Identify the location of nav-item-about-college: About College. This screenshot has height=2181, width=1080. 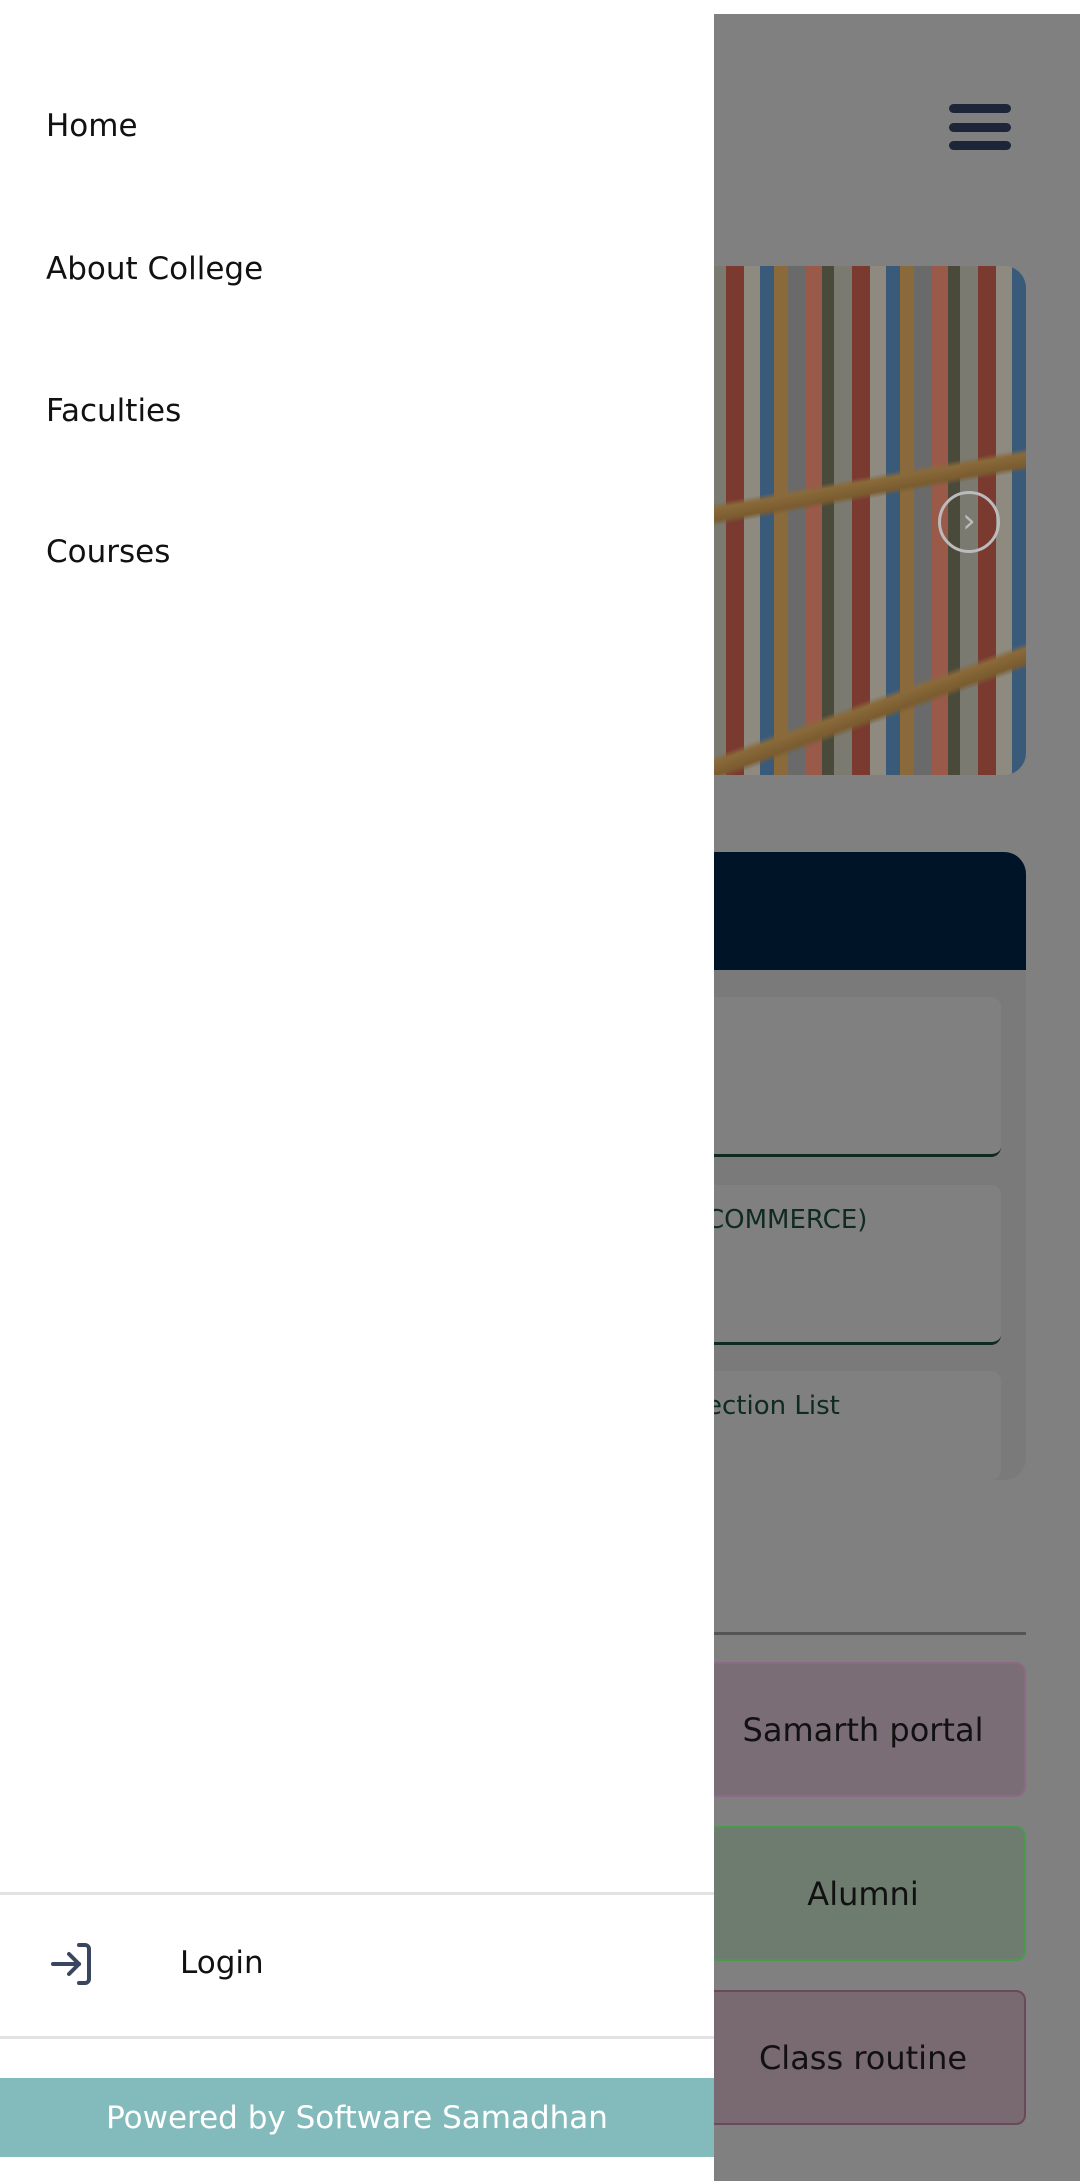
(154, 269).